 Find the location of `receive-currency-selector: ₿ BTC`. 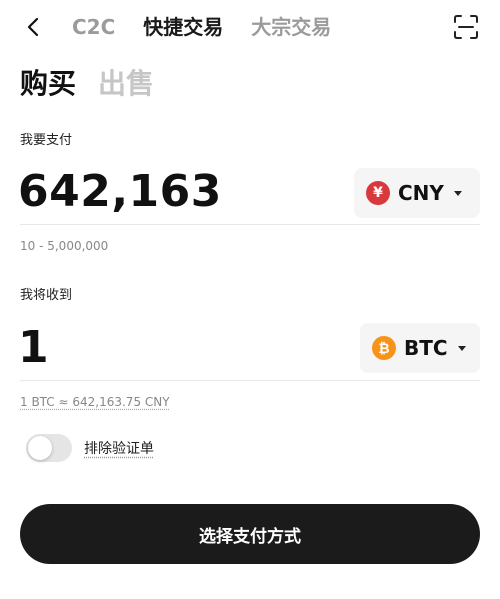

receive-currency-selector: ₿ BTC is located at coordinates (420, 348).